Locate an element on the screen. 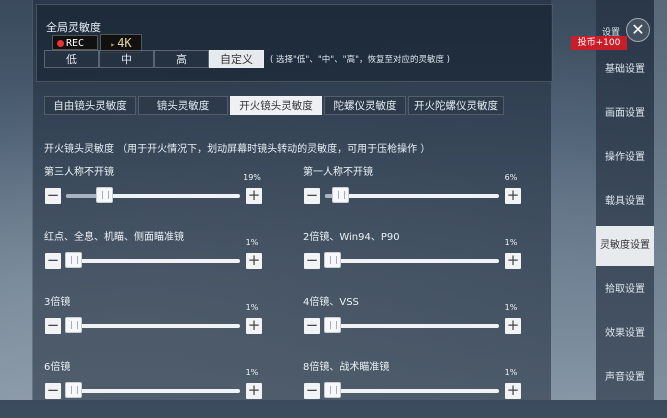 The width and height of the screenshot is (667, 418). preset-low: 低 is located at coordinates (71, 59).